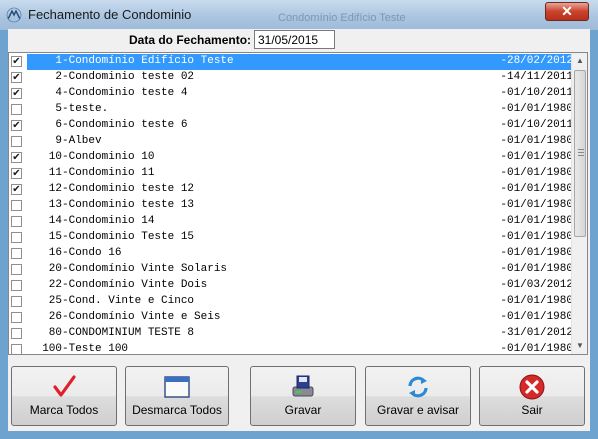 Image resolution: width=598 pixels, height=439 pixels. What do you see at coordinates (291, 254) in the screenshot?
I see `list-item: 16-Condo 16 -01/01/1980` at bounding box center [291, 254].